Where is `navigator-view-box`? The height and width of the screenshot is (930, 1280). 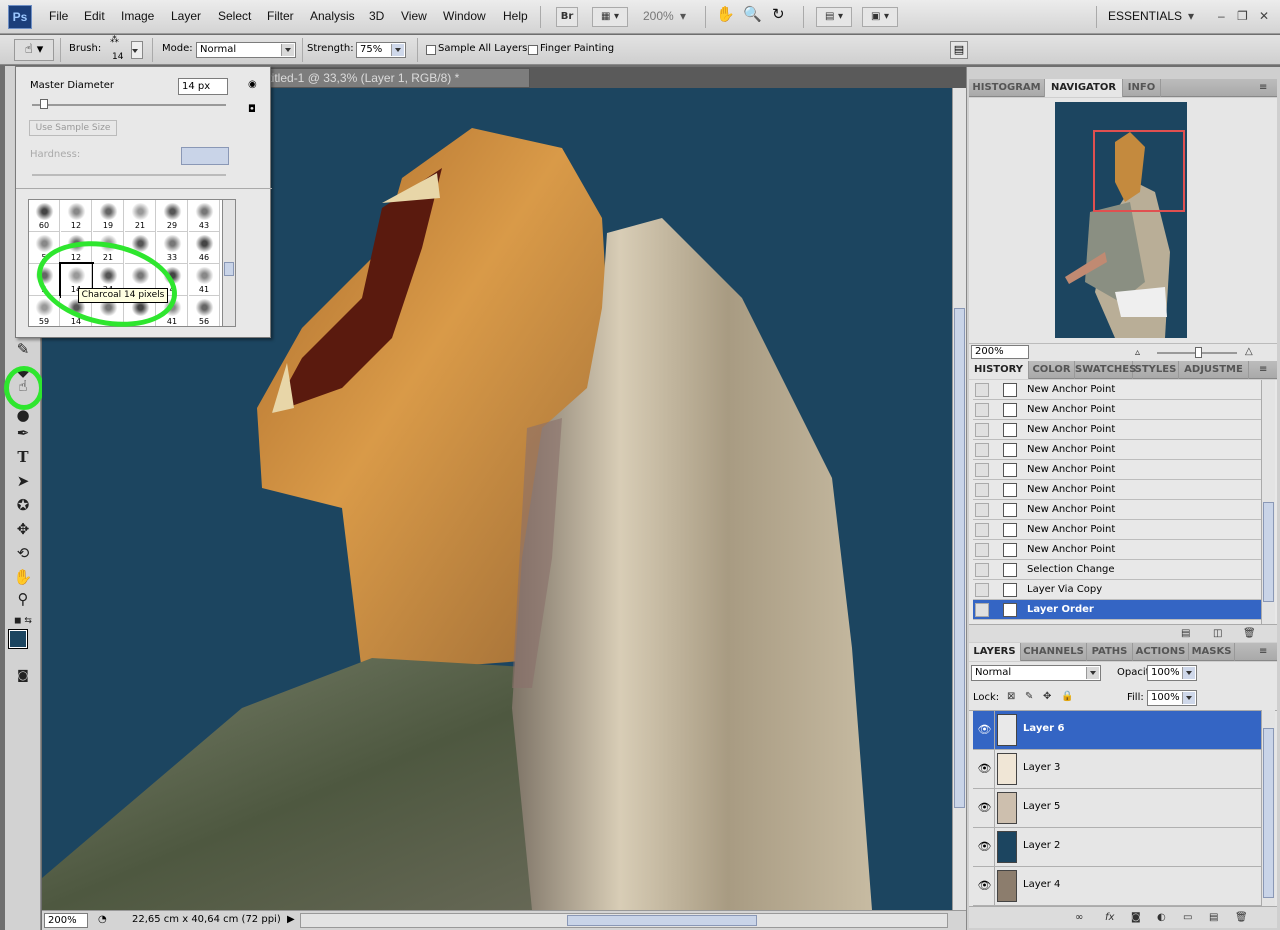 navigator-view-box is located at coordinates (1139, 171).